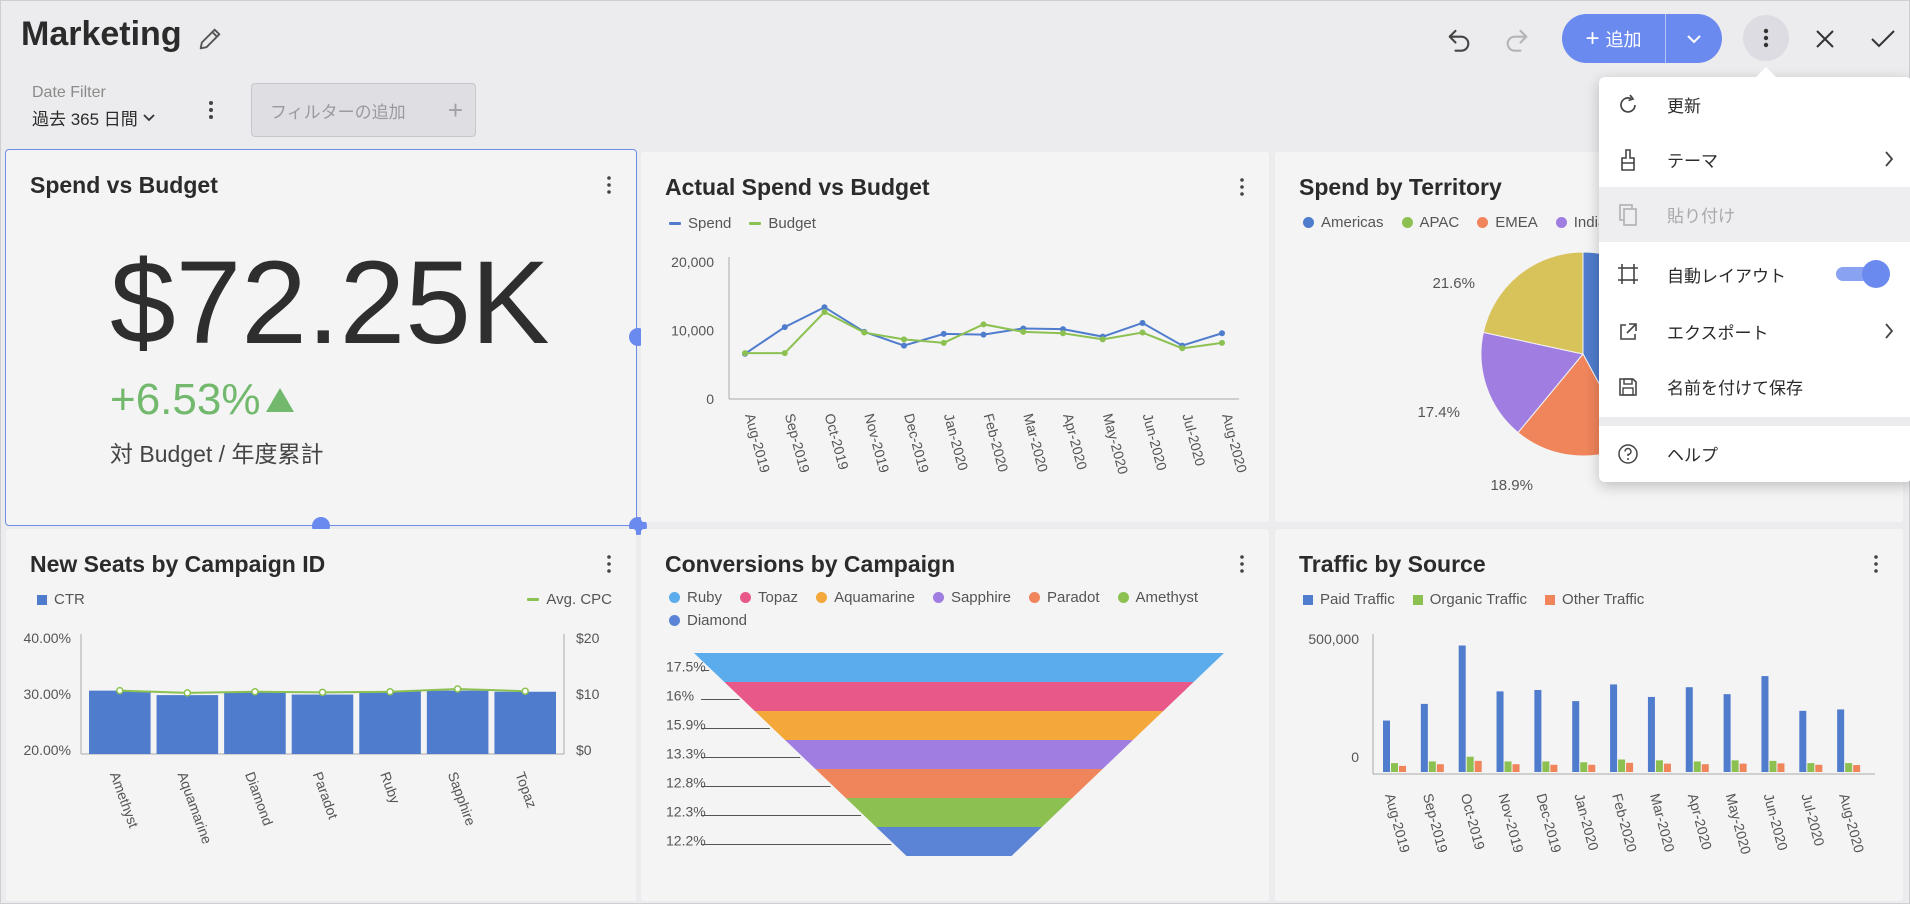 The image size is (1910, 904). What do you see at coordinates (1735, 388) in the screenshot?
I see `menu-item-label: 名前を付けて保存` at bounding box center [1735, 388].